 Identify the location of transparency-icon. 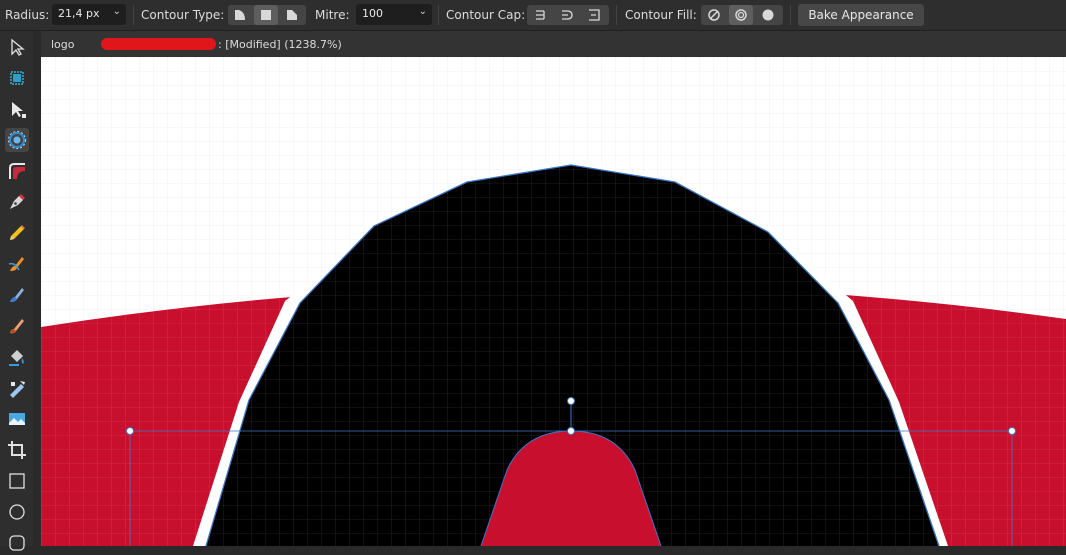
(17, 389).